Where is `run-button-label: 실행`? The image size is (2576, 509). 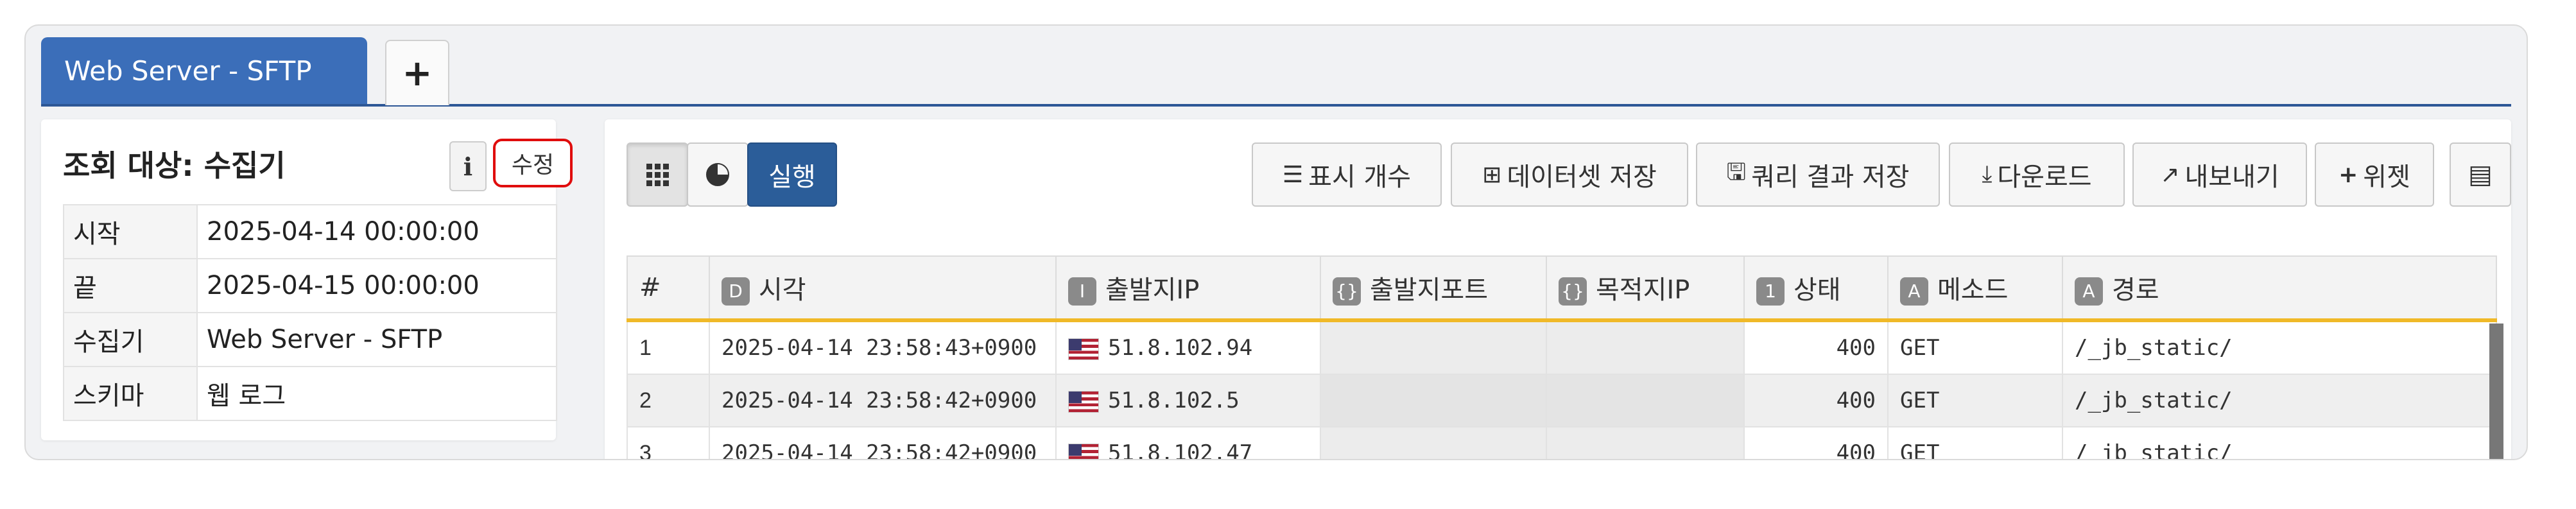
run-button-label: 실행 is located at coordinates (792, 177).